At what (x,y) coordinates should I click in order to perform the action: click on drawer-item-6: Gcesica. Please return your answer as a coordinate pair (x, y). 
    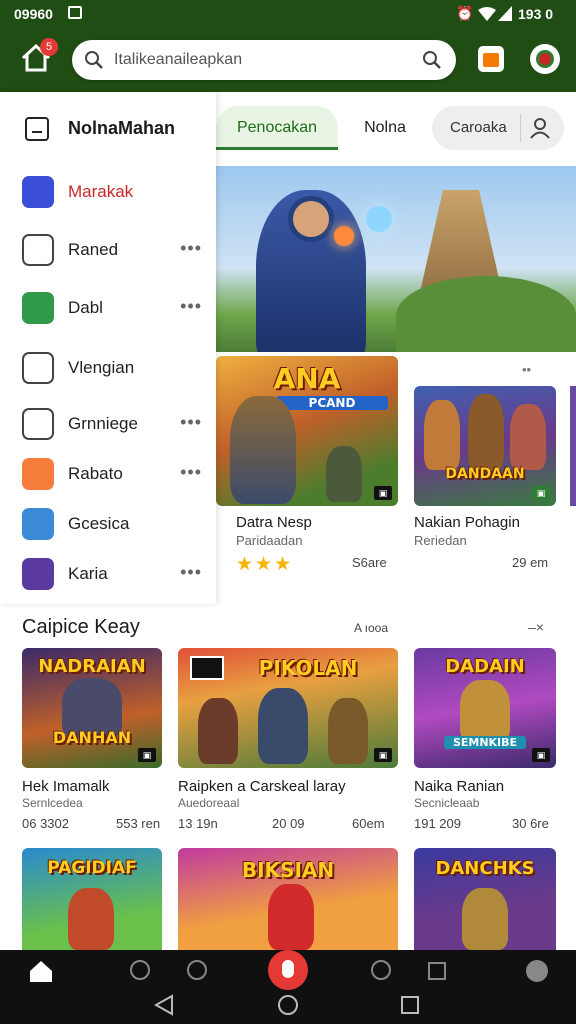
    Looking at the image, I should click on (108, 524).